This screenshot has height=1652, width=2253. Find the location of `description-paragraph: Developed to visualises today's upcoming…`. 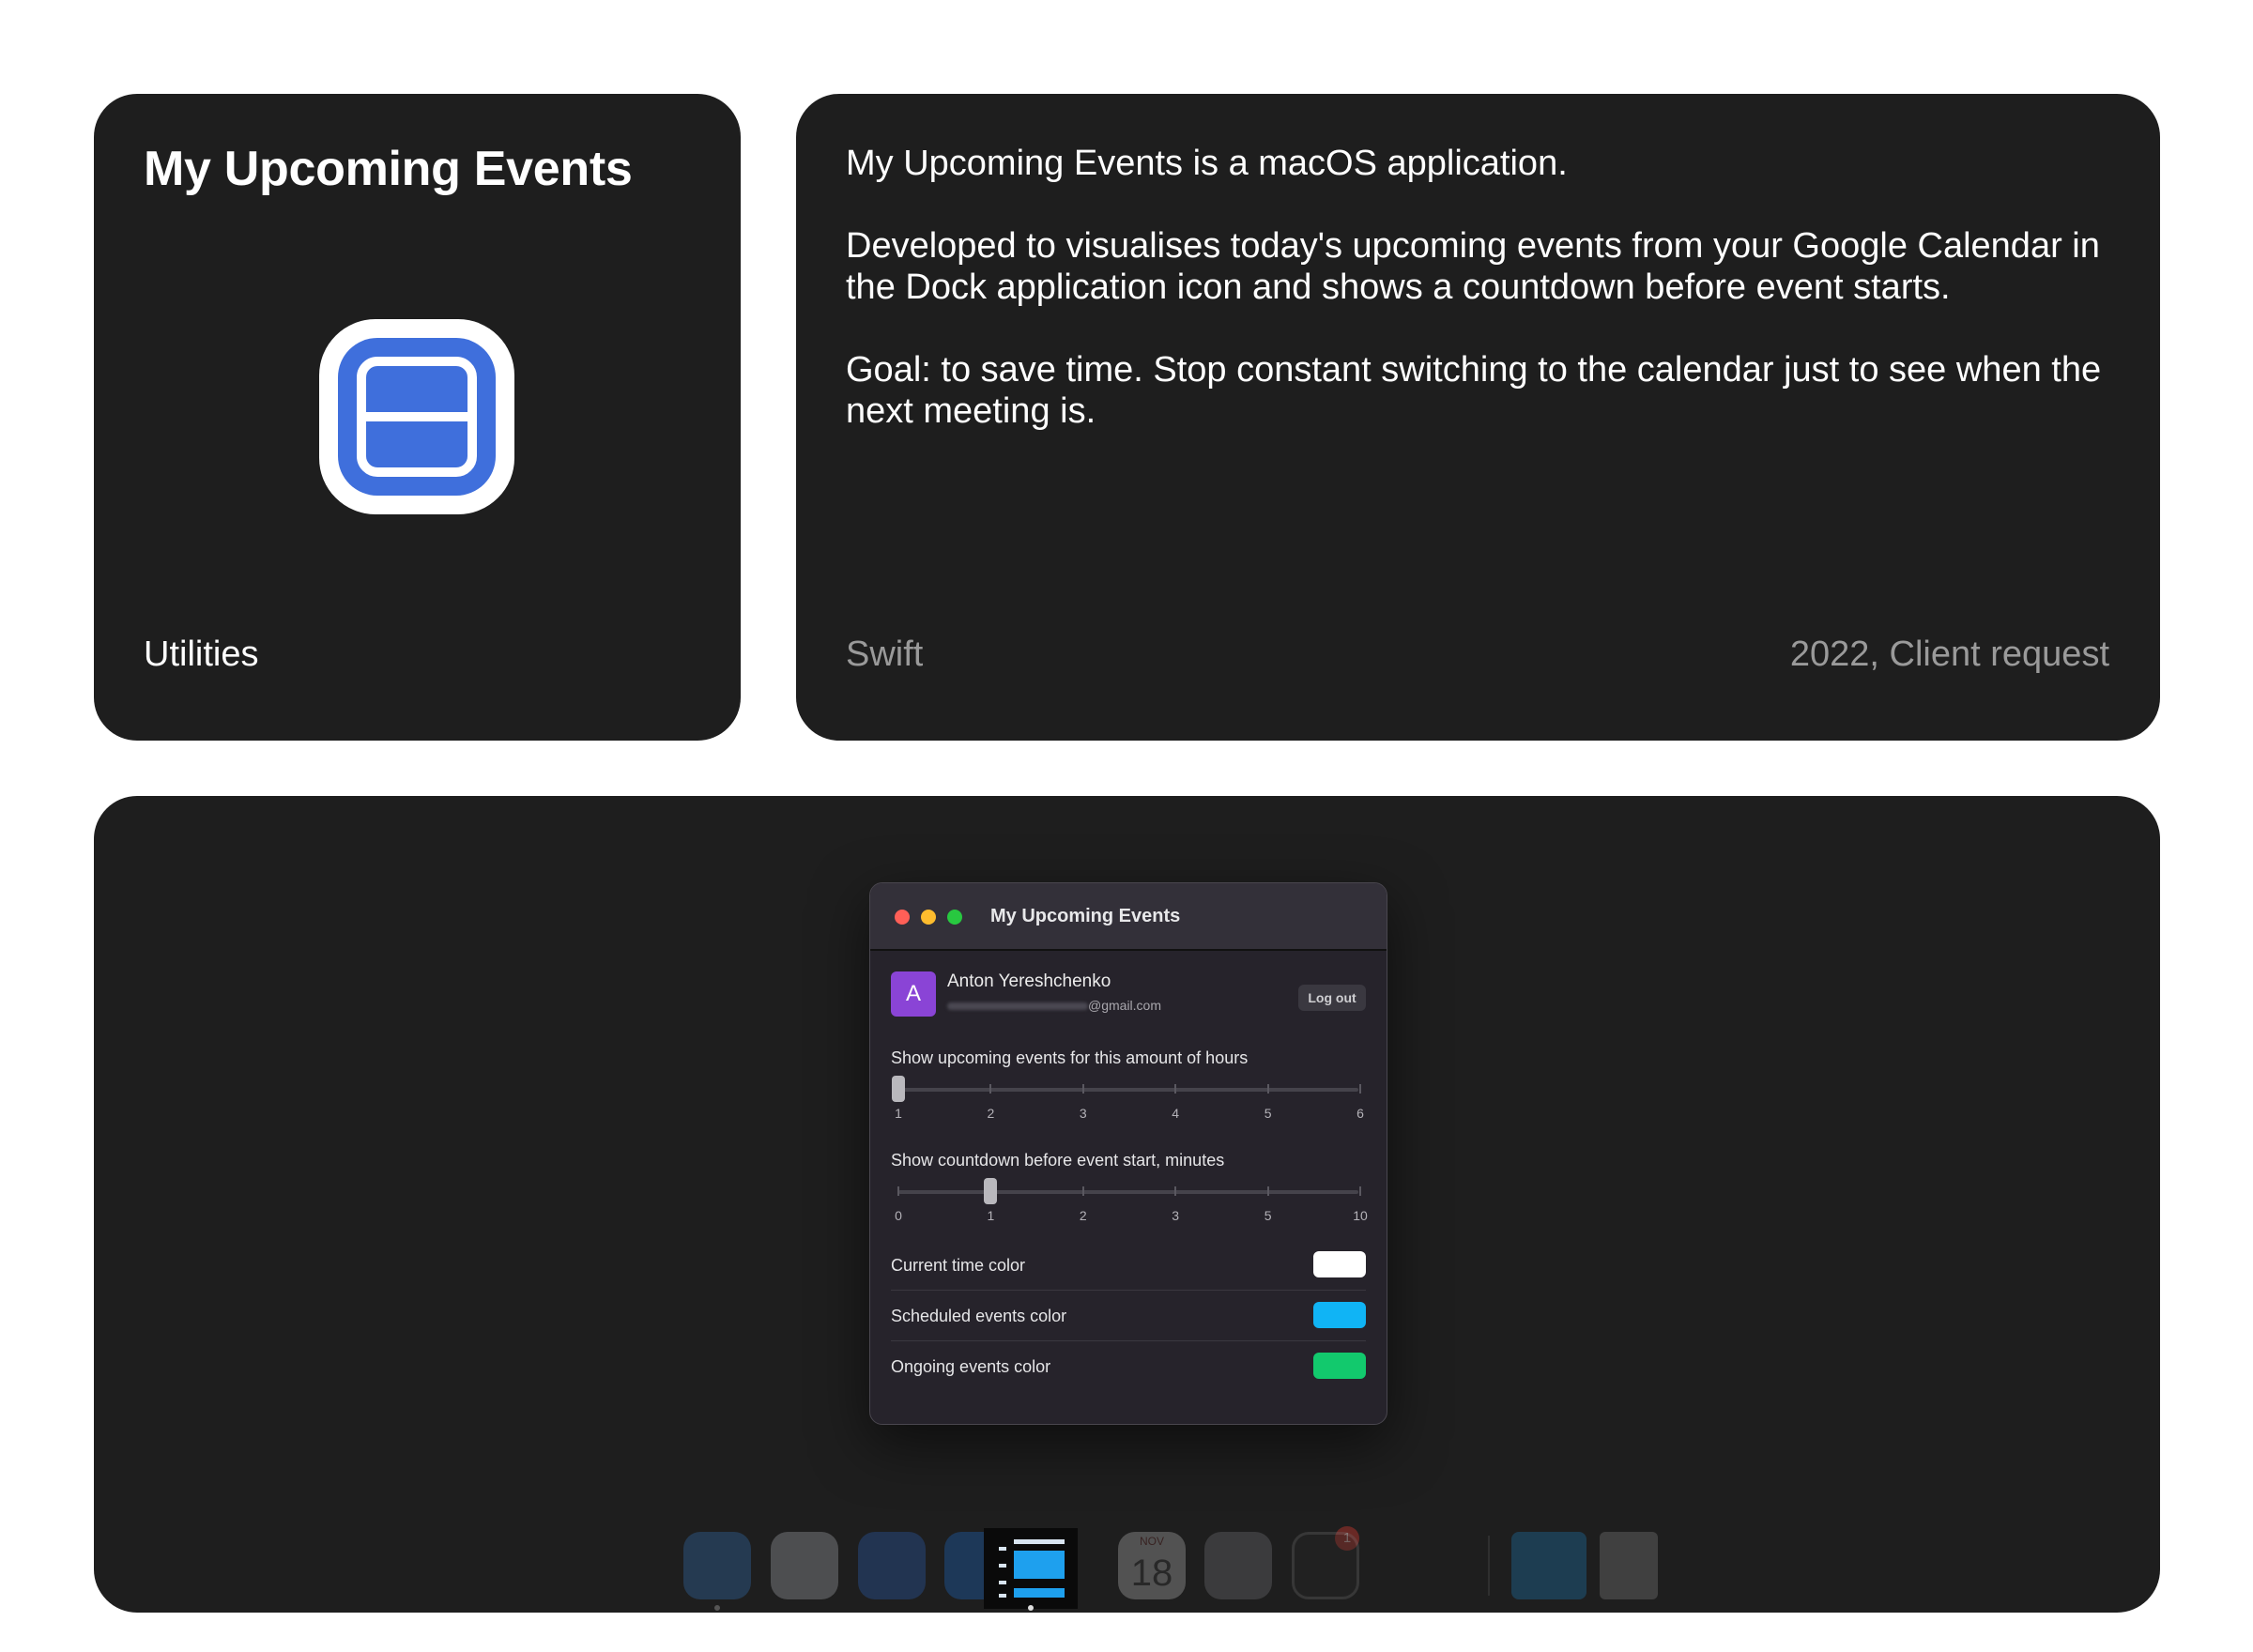

description-paragraph: Developed to visualises today's upcoming… is located at coordinates (1473, 266).